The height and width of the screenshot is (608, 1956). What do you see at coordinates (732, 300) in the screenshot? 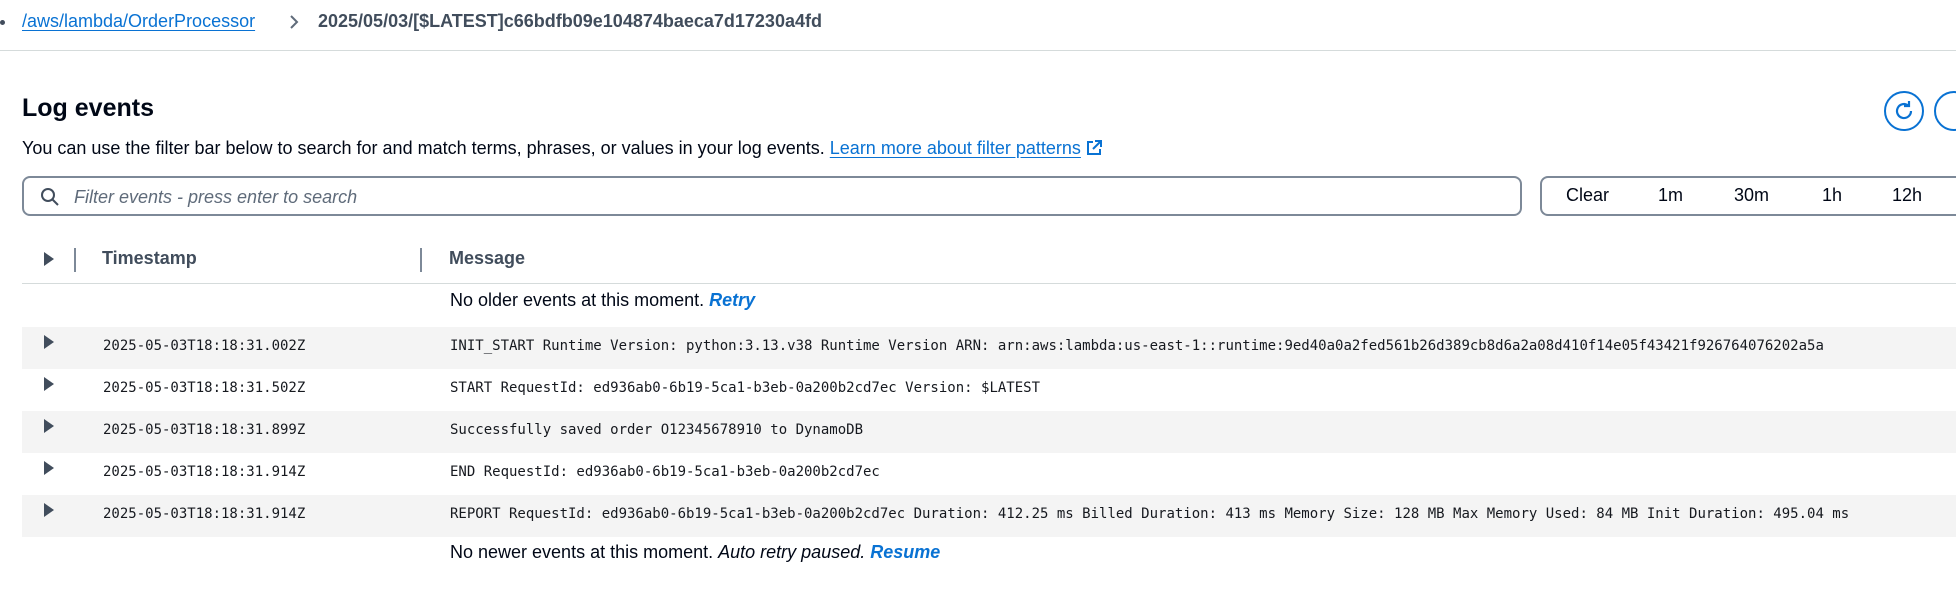
I see `retry-link: Retry` at bounding box center [732, 300].